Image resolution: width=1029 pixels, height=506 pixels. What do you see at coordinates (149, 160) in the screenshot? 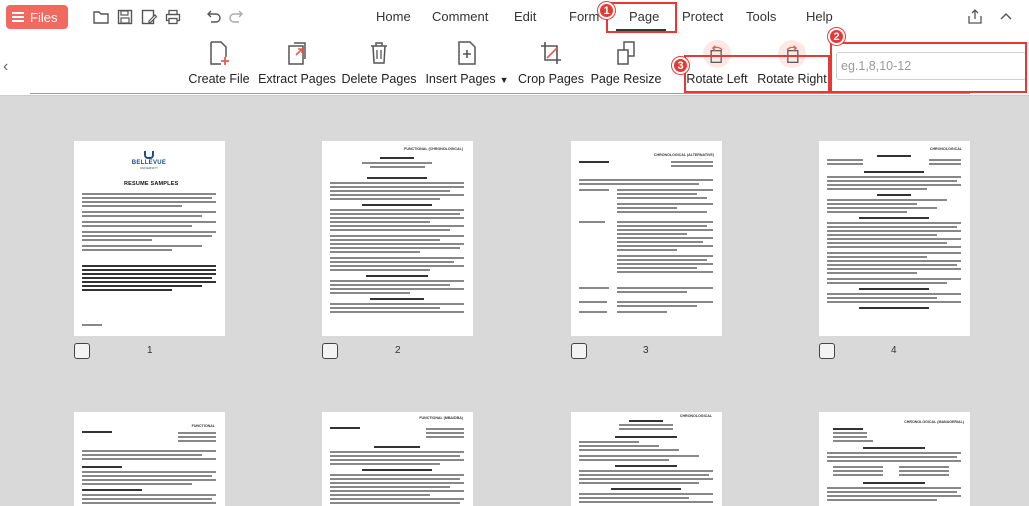
I see `bellevue-logo: BELLEVUE UNIVERSITY` at bounding box center [149, 160].